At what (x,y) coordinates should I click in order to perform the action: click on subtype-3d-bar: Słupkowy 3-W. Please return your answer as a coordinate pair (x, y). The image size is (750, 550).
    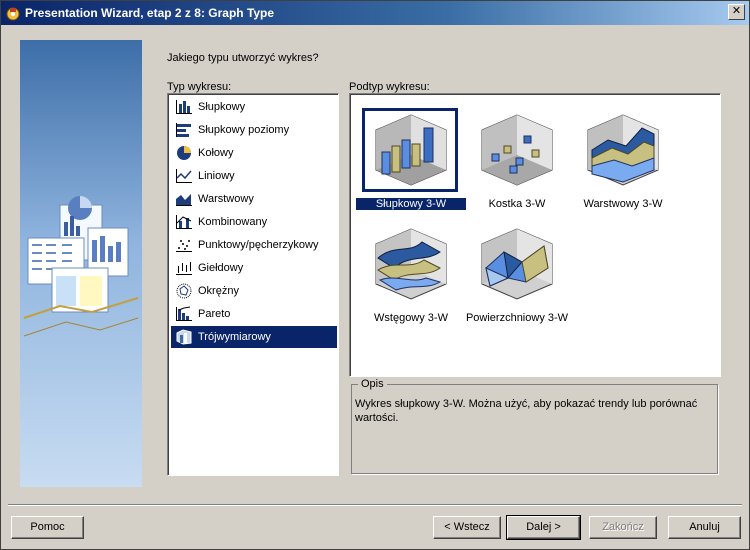
    Looking at the image, I should click on (411, 156).